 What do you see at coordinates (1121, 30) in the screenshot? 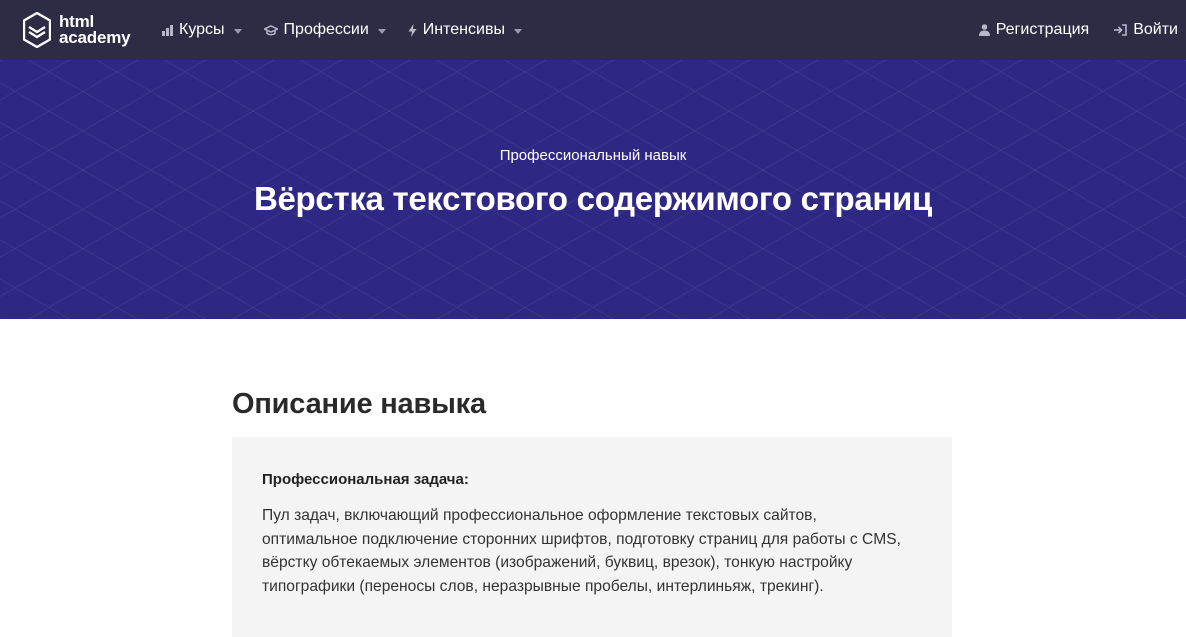
I see `login-icon` at bounding box center [1121, 30].